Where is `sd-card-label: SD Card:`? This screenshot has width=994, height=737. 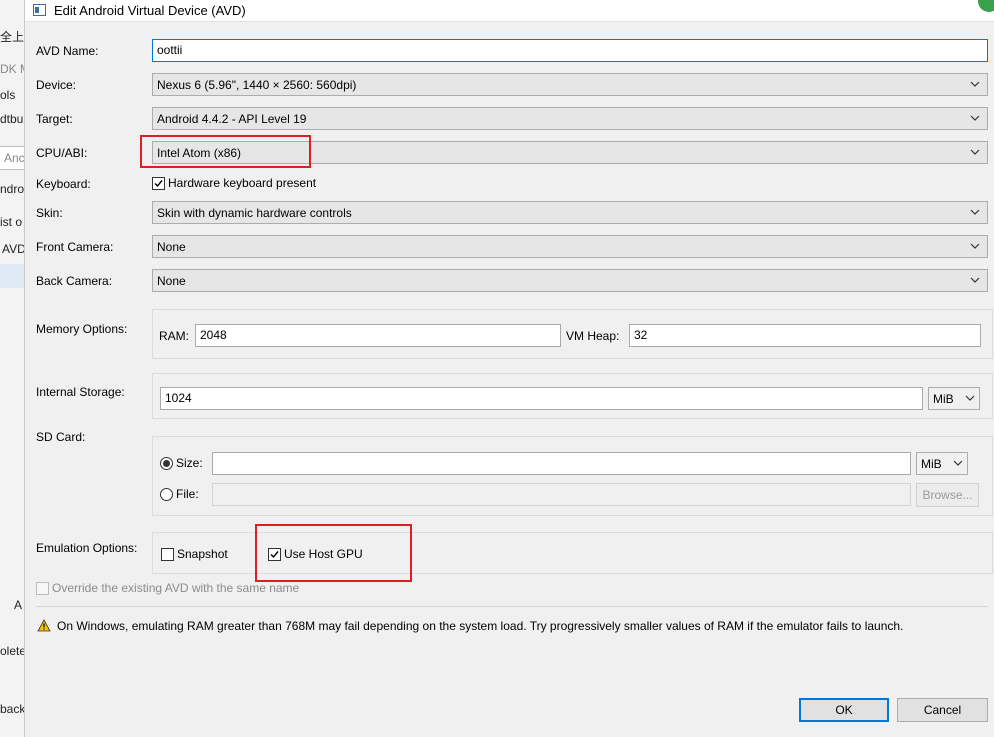 sd-card-label: SD Card: is located at coordinates (61, 437).